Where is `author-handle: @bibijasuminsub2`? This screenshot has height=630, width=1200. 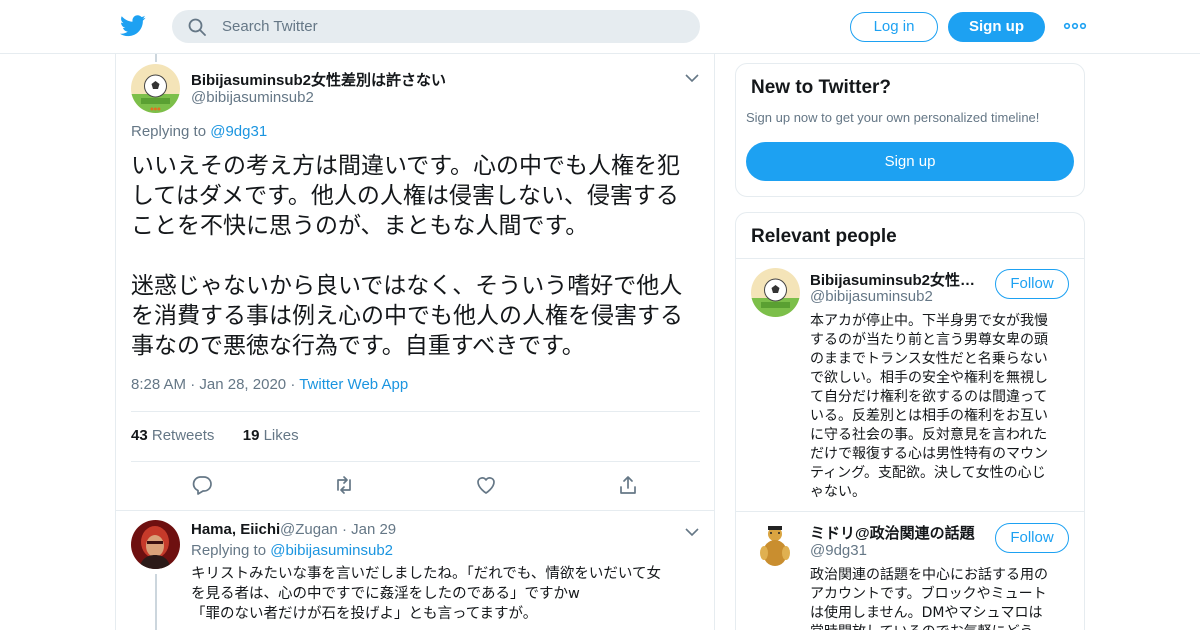 author-handle: @bibijasuminsub2 is located at coordinates (252, 97).